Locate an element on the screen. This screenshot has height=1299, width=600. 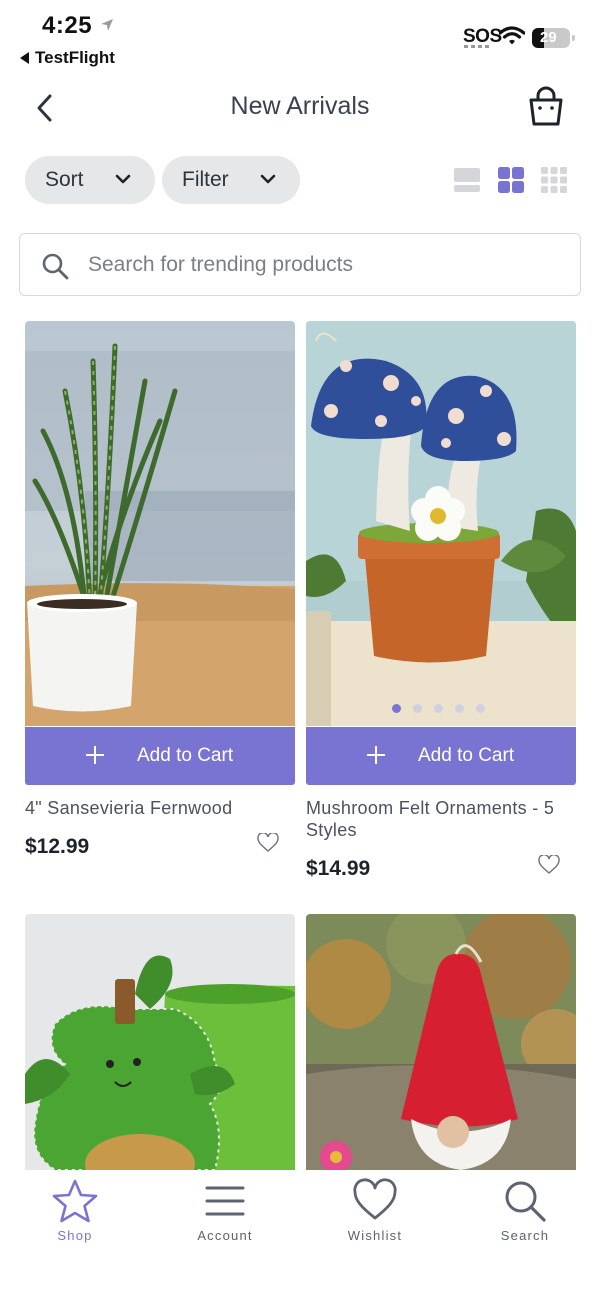
tab-search: Search is located at coordinates (525, 1218).